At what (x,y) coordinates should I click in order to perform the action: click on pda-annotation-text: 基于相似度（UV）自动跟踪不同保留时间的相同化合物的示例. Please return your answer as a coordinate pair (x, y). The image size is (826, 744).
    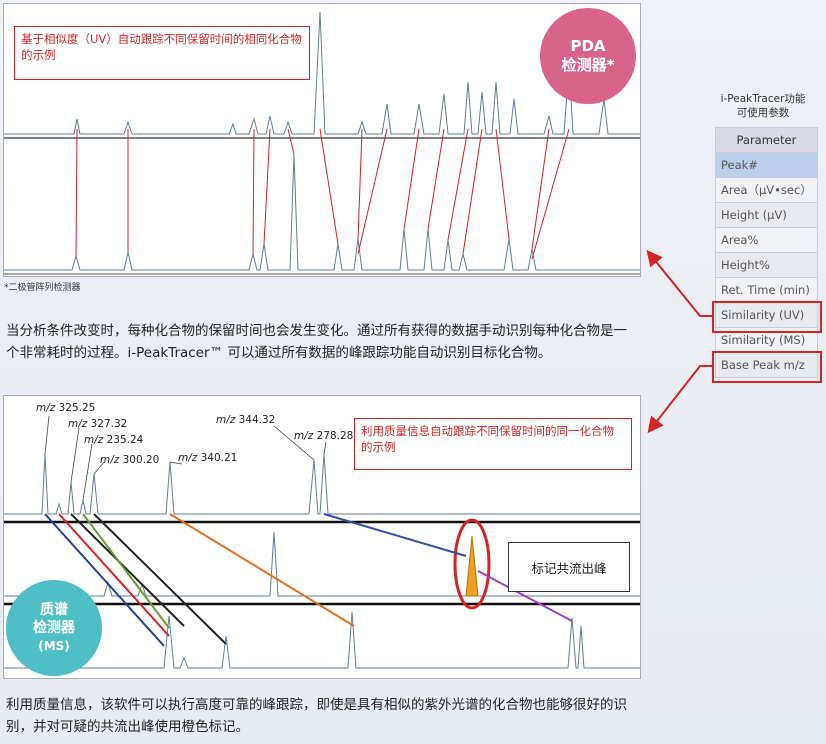
    Looking at the image, I should click on (161, 47).